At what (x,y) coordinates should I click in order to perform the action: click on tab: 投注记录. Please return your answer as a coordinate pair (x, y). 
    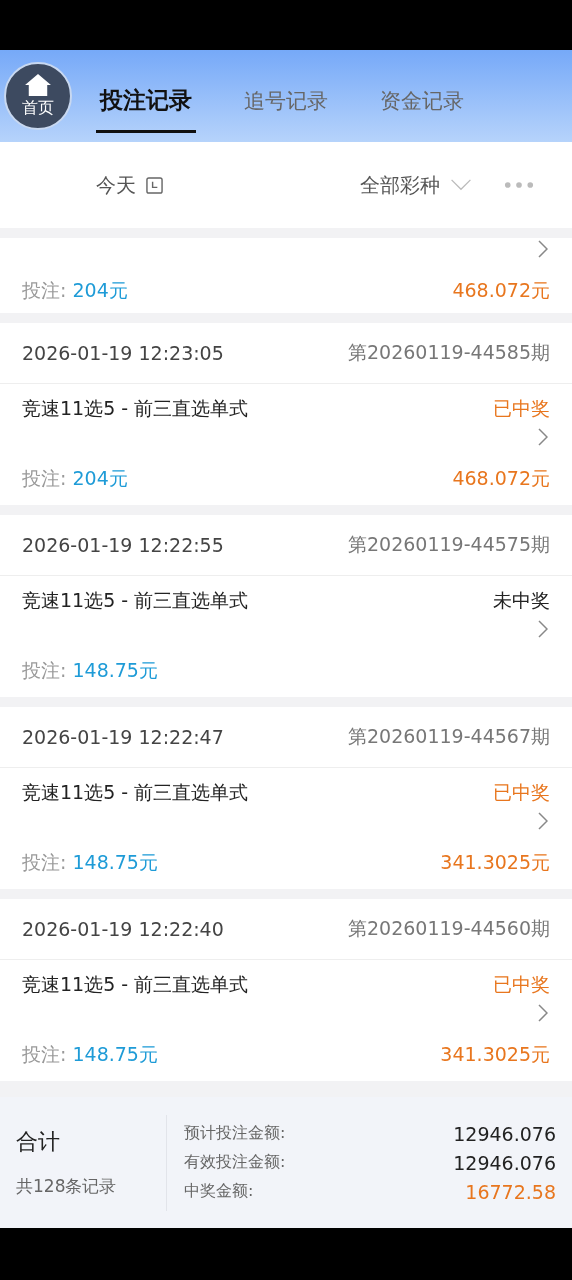
    Looking at the image, I should click on (146, 106).